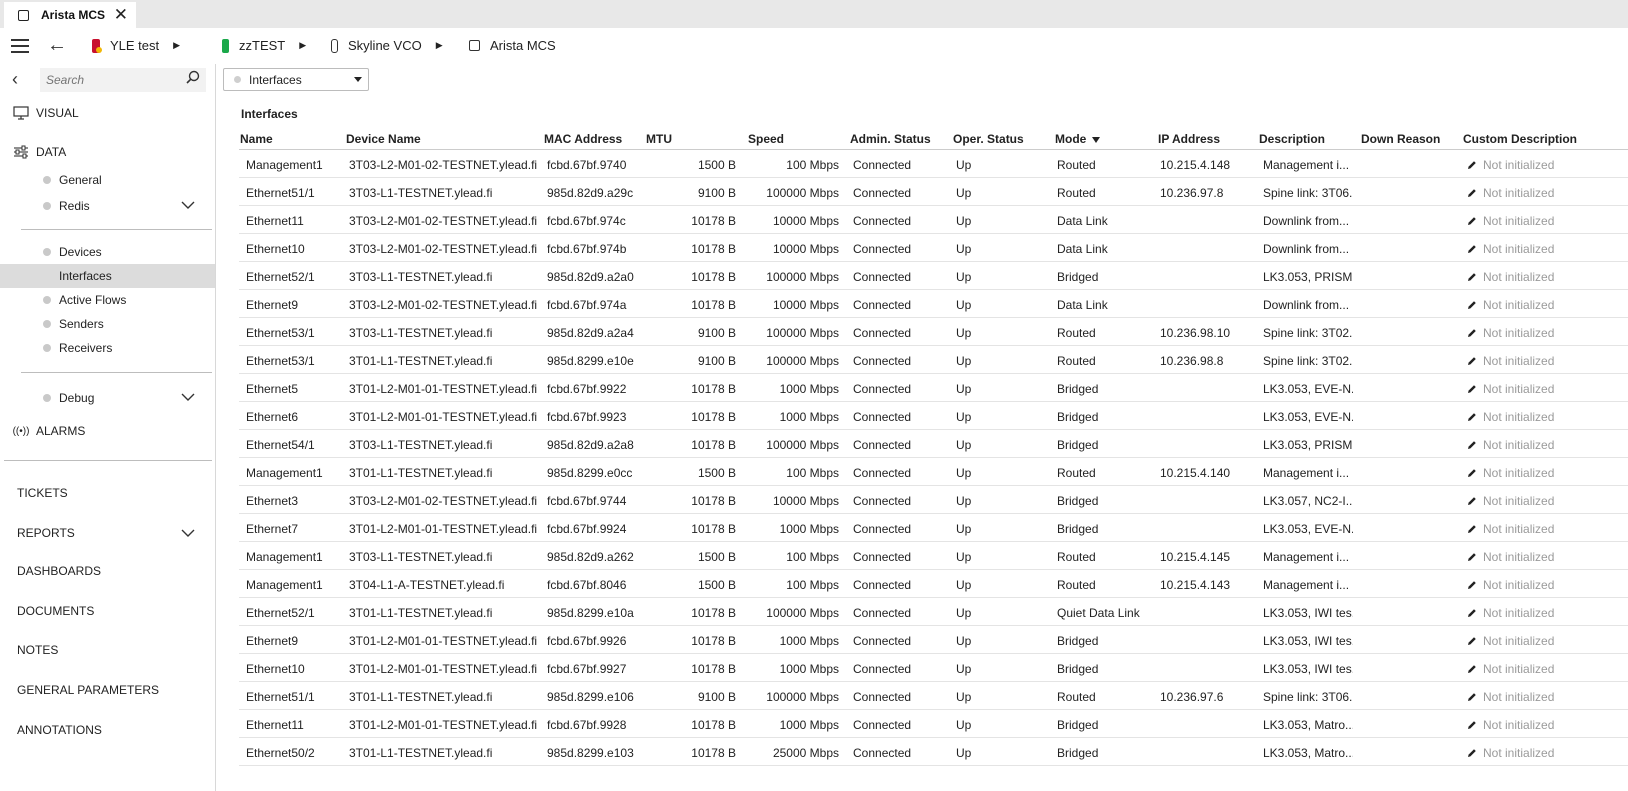 This screenshot has height=791, width=1628. Describe the element at coordinates (37, 650) in the screenshot. I see `sidebar-link-notes: NOTES` at that location.